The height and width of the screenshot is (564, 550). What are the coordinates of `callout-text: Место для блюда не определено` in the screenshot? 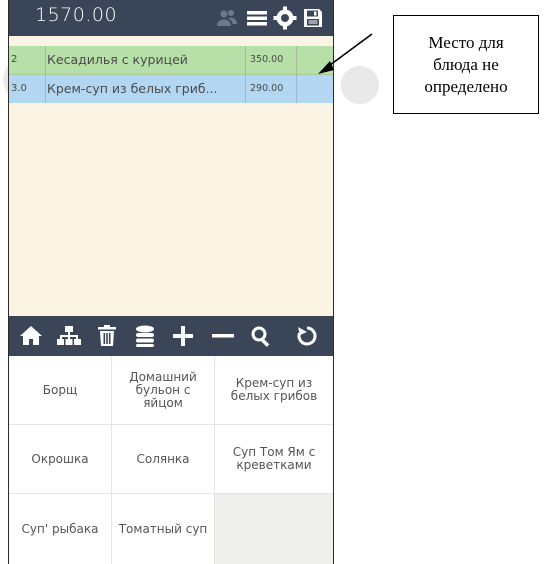 It's located at (466, 64).